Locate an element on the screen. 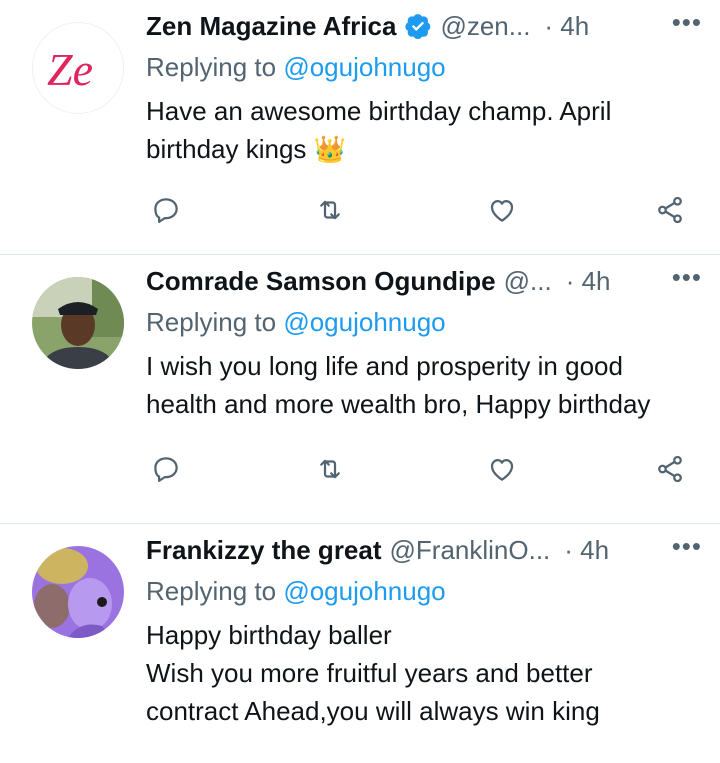  tweet-text-line: Happy birthday baller is located at coordinates (269, 635).